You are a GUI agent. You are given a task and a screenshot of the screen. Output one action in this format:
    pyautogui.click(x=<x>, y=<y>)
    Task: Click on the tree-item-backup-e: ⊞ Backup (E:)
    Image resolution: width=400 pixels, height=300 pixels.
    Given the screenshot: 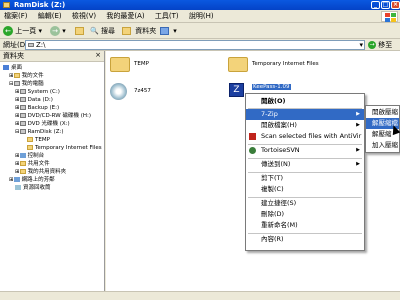 What is the action you would take?
    pyautogui.click(x=37, y=108)
    